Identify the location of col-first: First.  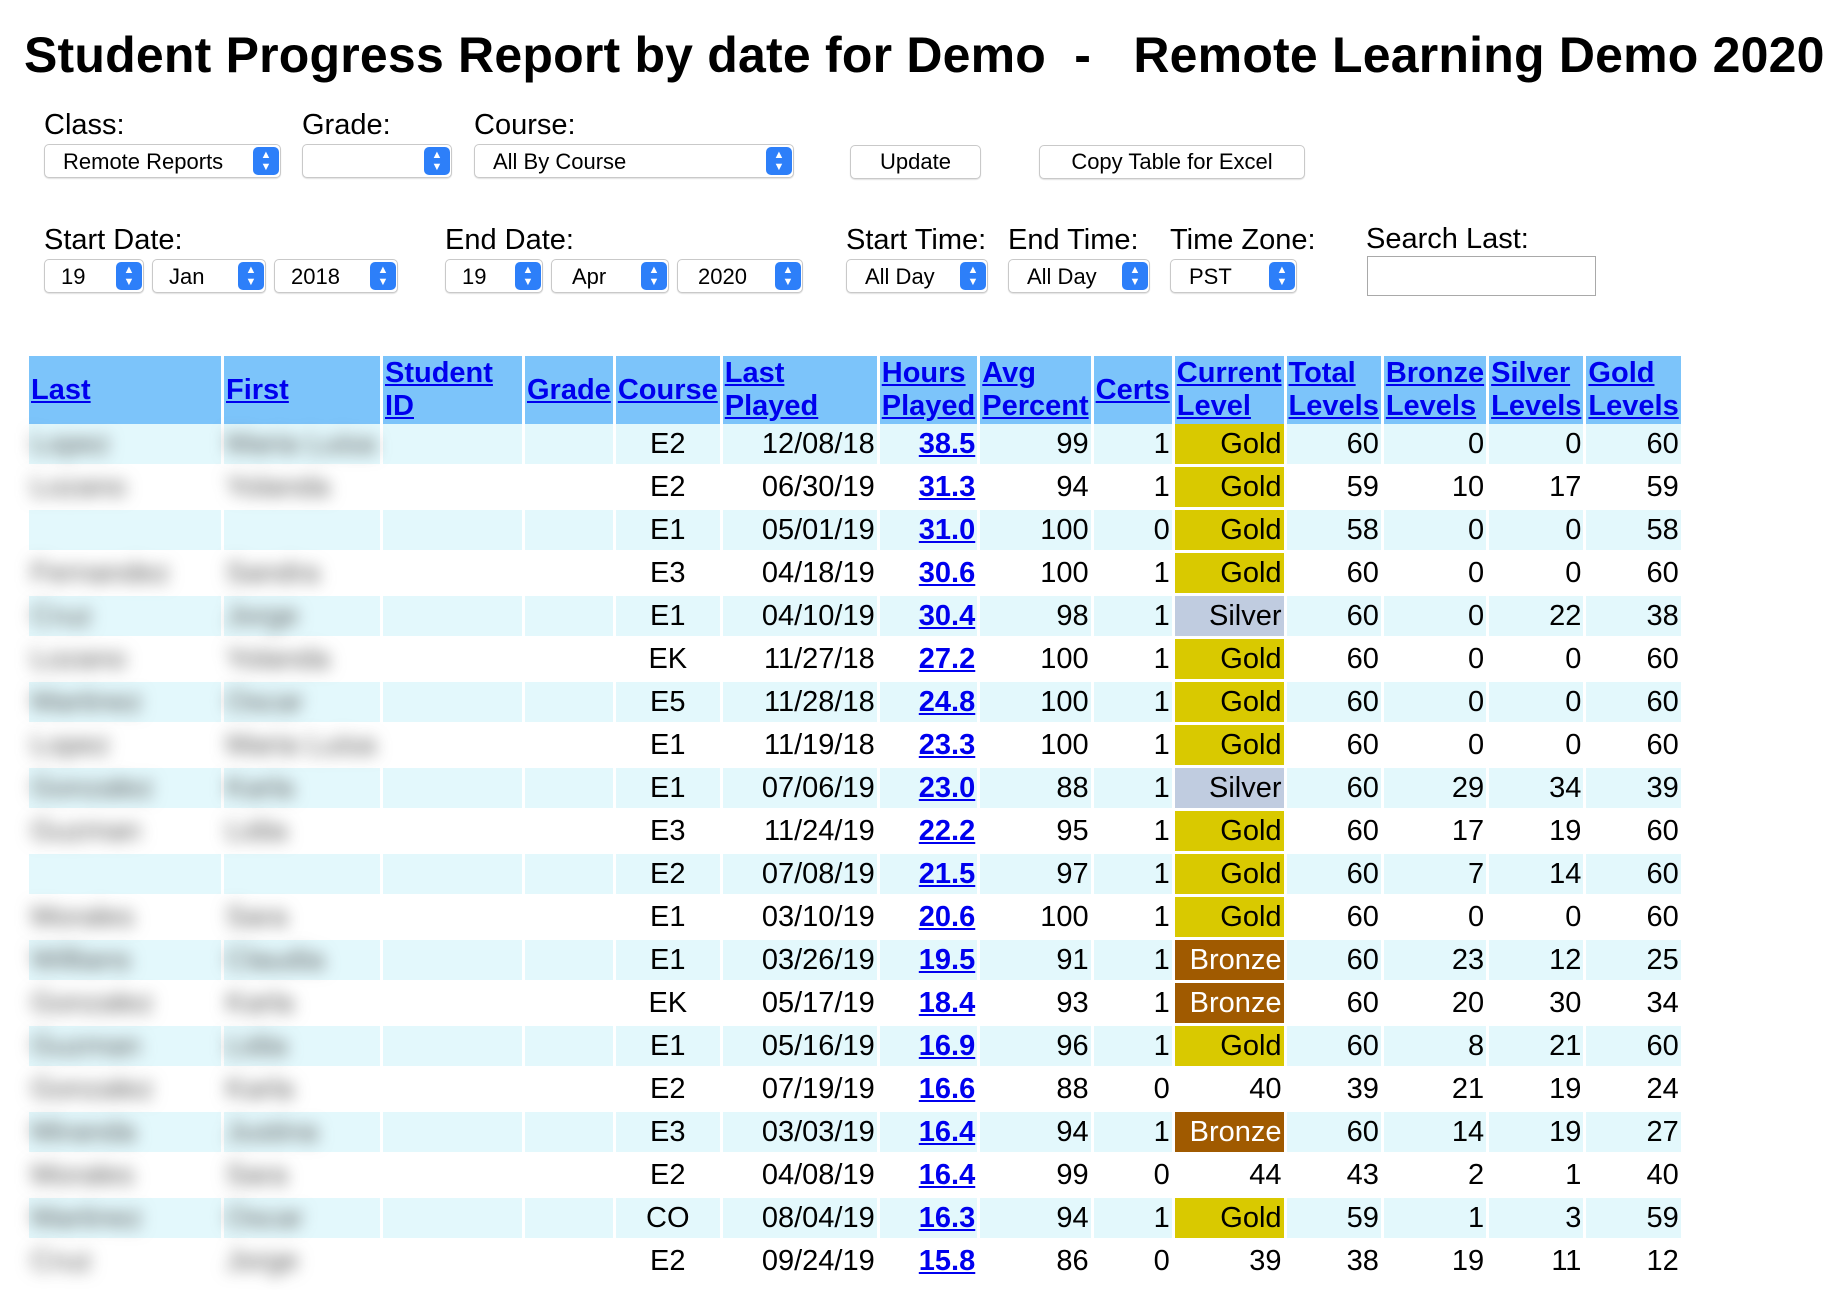
(302, 390).